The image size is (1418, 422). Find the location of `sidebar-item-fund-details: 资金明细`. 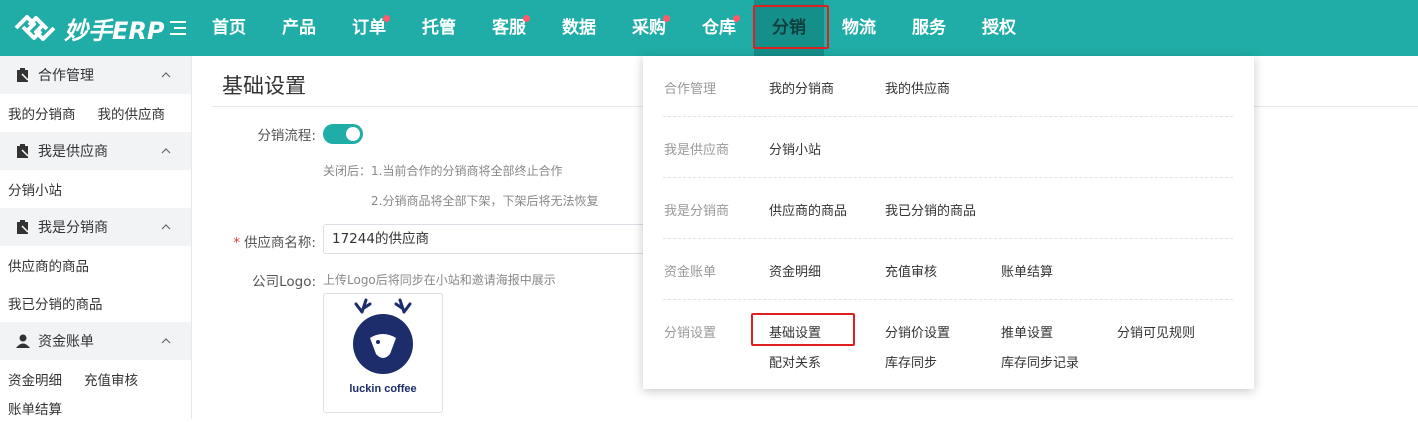

sidebar-item-fund-details: 资金明细 is located at coordinates (35, 379).